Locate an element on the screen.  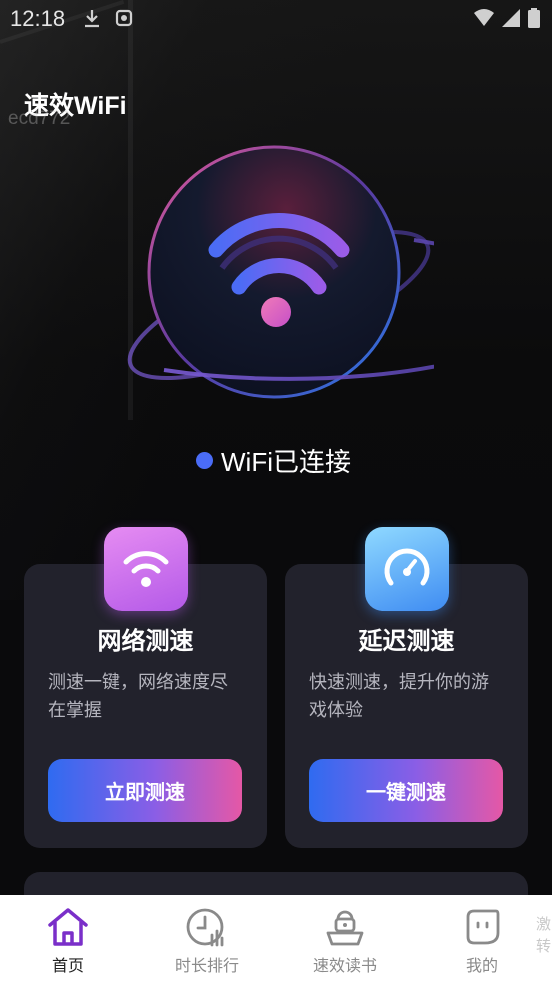
card-description: 快速测速，提升你的游戏体验 is located at coordinates (399, 696).